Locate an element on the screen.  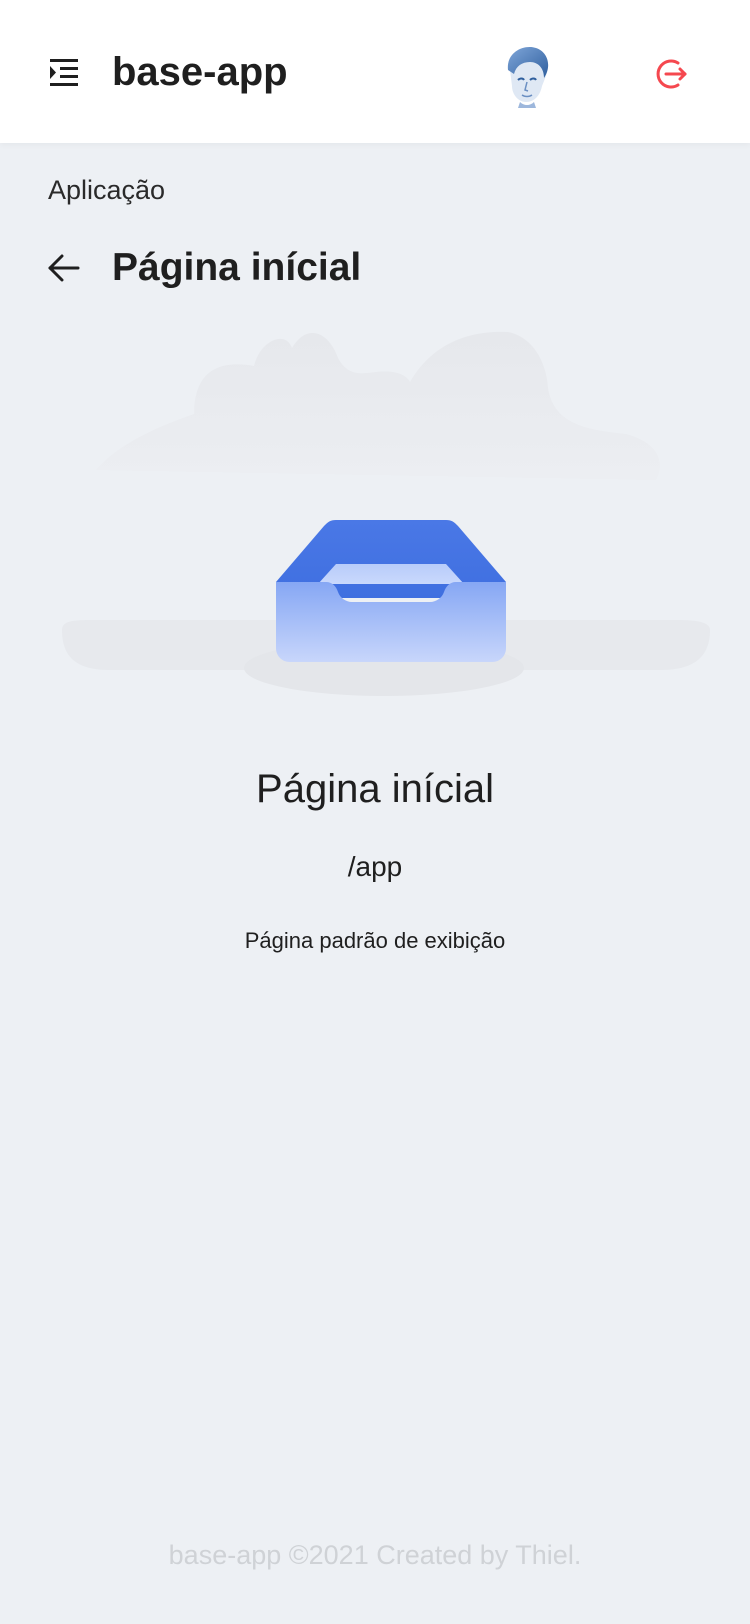
top-header: base-app is located at coordinates (375, 71).